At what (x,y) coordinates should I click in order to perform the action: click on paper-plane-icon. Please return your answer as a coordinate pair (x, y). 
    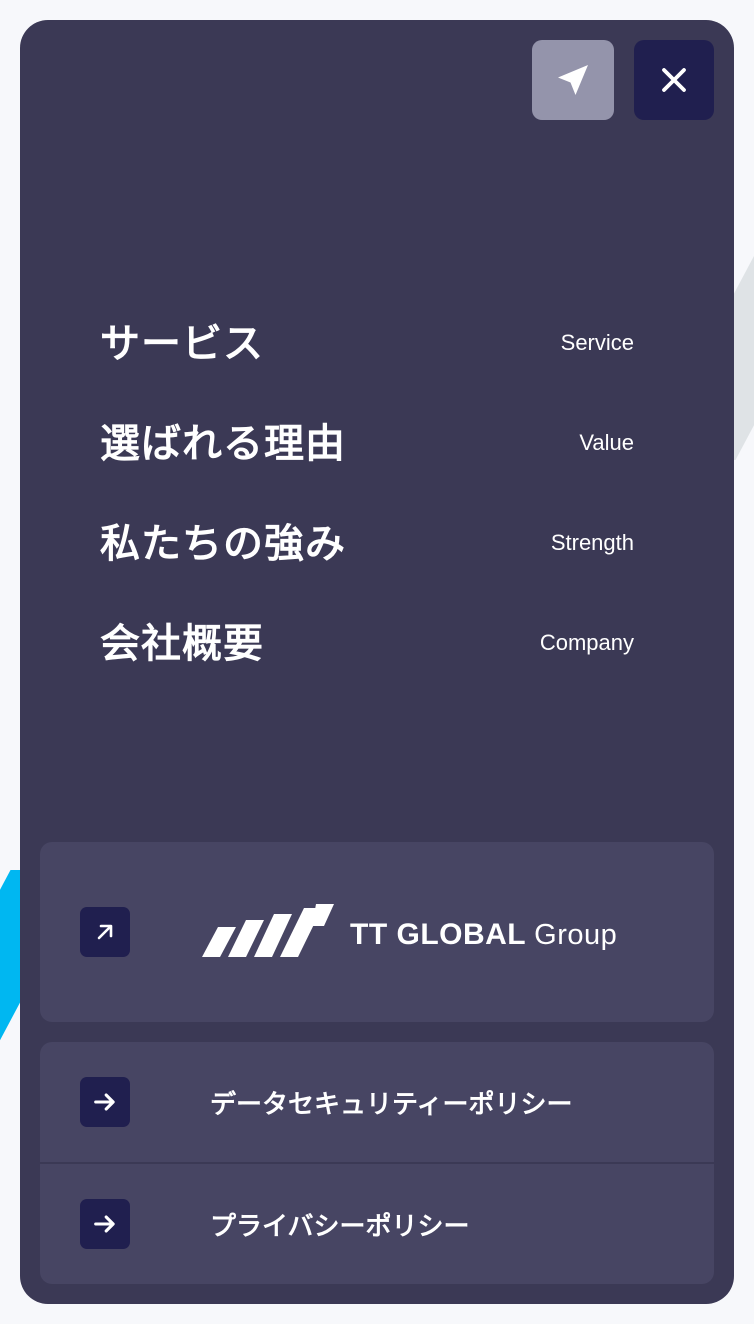
    Looking at the image, I should click on (573, 80).